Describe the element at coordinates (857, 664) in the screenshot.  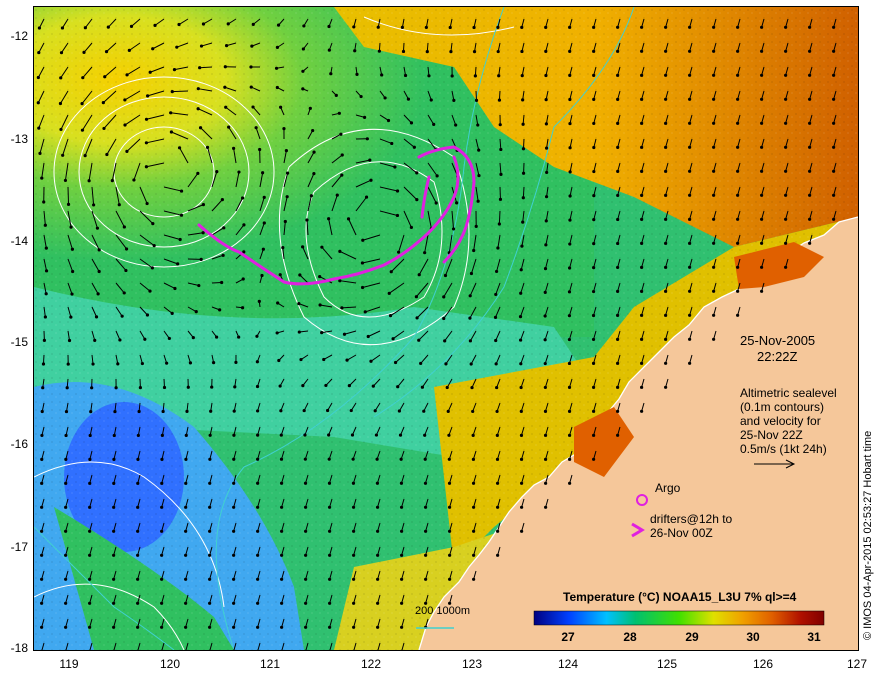
I see `lon-label-127: 127` at that location.